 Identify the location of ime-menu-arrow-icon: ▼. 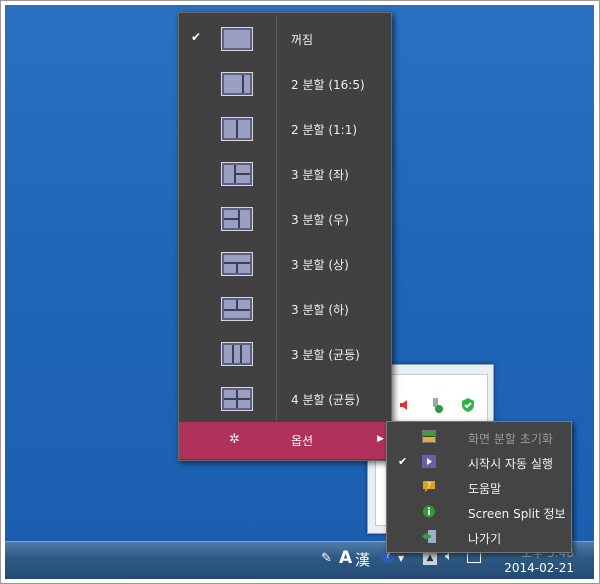
(401, 558).